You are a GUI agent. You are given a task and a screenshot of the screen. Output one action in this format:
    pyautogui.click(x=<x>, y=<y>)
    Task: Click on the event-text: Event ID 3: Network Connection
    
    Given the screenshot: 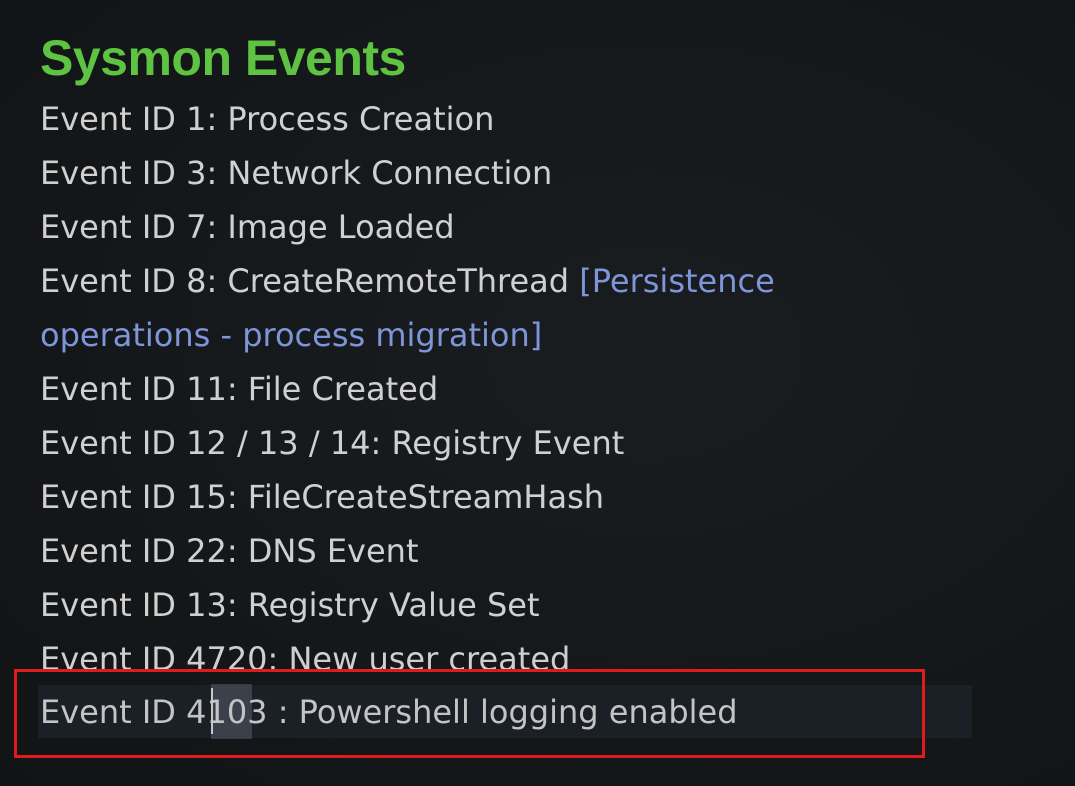 What is the action you would take?
    pyautogui.click(x=296, y=173)
    